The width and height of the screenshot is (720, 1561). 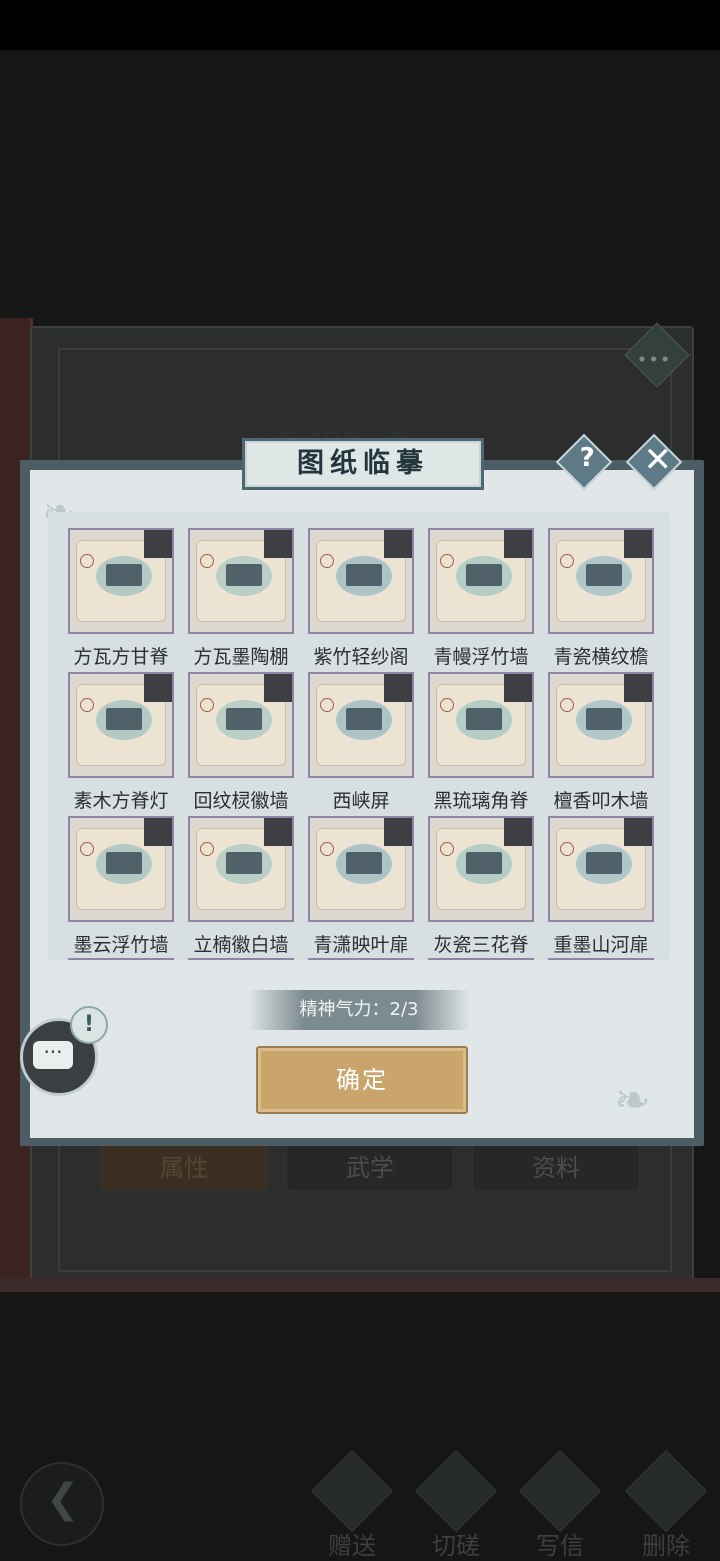 What do you see at coordinates (63, 1499) in the screenshot?
I see `back-arrow-icon: ❮` at bounding box center [63, 1499].